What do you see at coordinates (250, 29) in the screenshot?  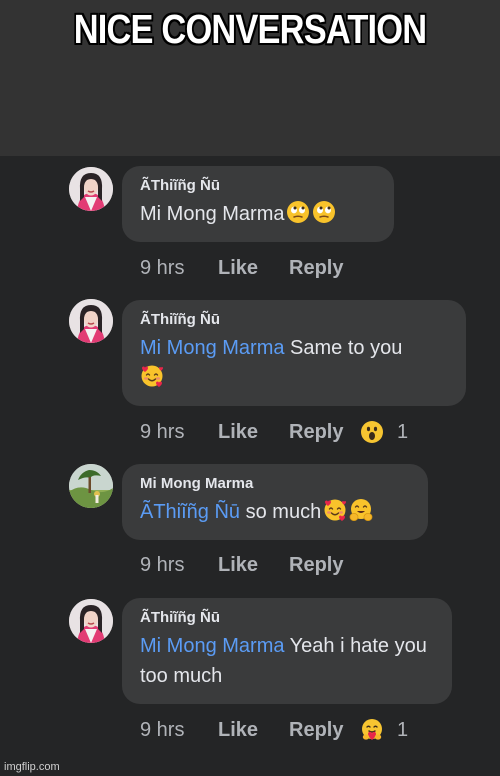 I see `meme-title: NICE CONVERSATION` at bounding box center [250, 29].